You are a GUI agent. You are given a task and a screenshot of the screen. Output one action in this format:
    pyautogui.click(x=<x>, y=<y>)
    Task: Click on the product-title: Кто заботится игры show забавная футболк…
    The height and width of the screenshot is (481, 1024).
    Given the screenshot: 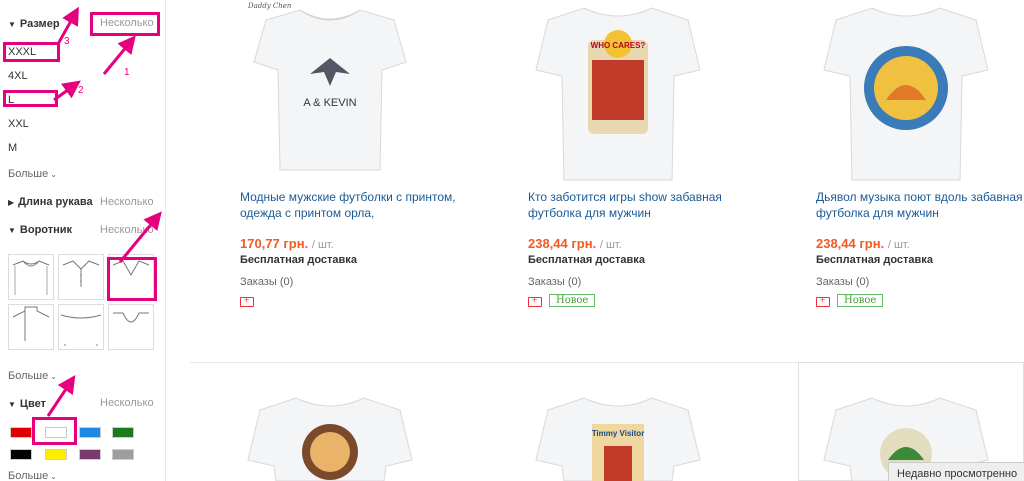 What is the action you would take?
    pyautogui.click(x=643, y=205)
    